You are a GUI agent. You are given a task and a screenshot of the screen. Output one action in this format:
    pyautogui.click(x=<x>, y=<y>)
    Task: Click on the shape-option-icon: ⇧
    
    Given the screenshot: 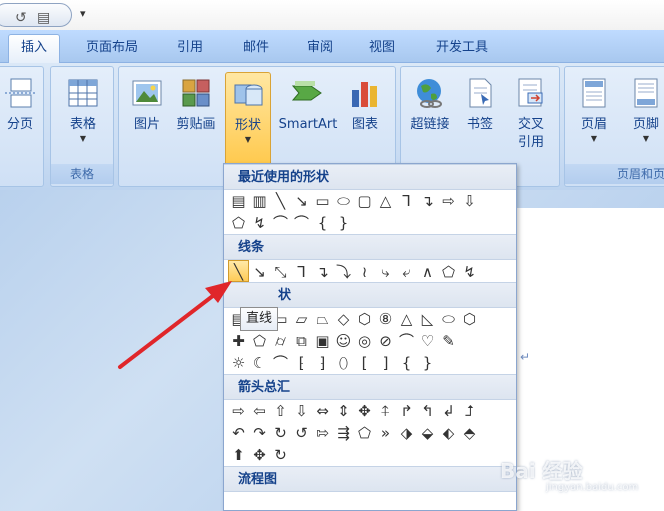 What is the action you would take?
    pyautogui.click(x=280, y=411)
    